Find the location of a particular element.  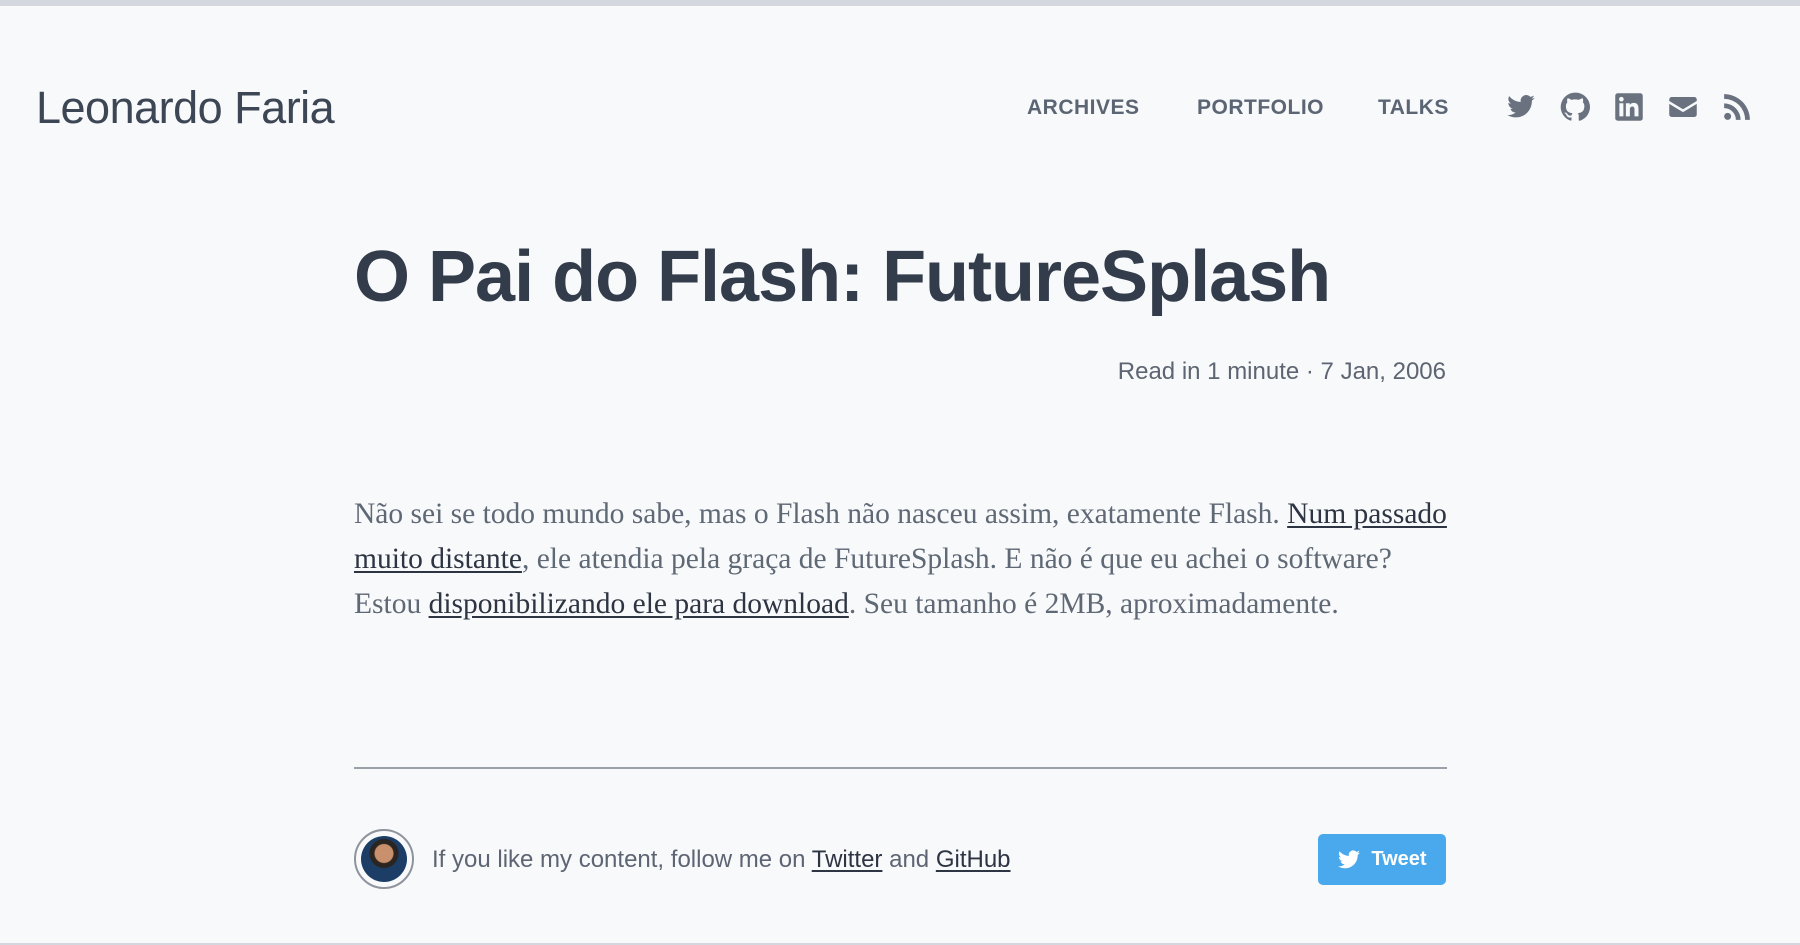

follow-prefix: If you like my content, follow me on is located at coordinates (622, 859).